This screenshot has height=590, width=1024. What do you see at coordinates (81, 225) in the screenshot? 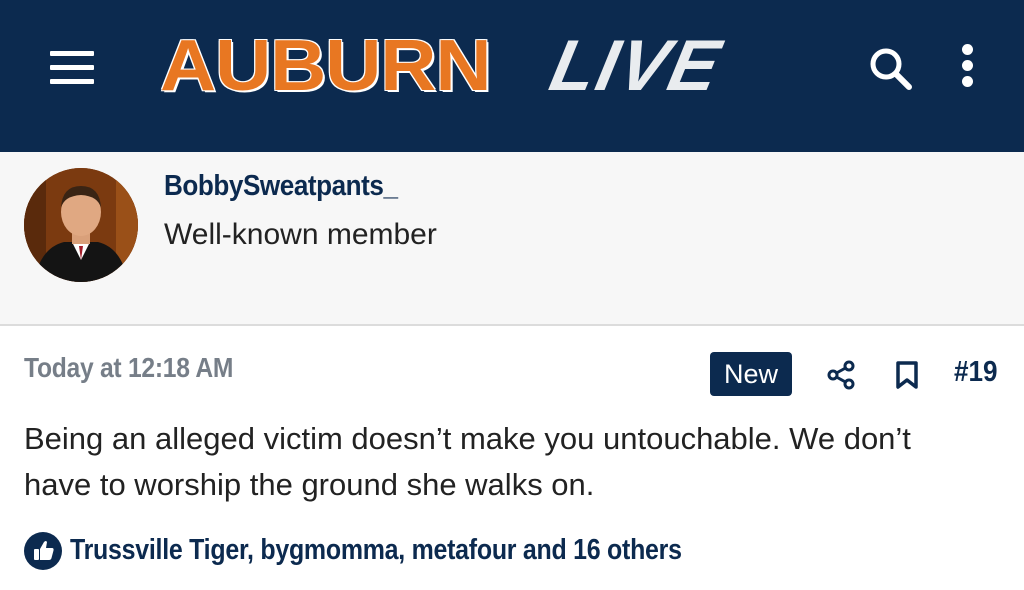
I see `avatar` at bounding box center [81, 225].